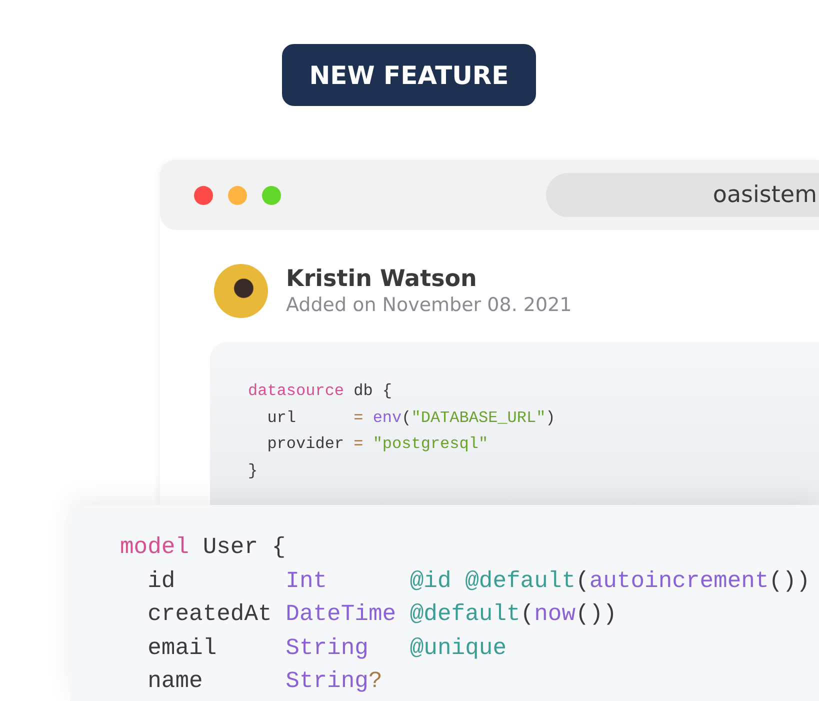  Describe the element at coordinates (409, 75) in the screenshot. I see `new-feature-badge: NEW FEATURE` at that location.